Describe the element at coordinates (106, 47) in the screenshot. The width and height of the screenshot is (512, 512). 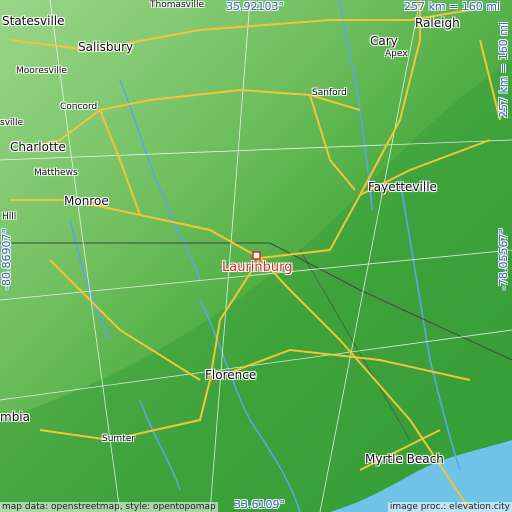
I see `city-label: Salisbury` at that location.